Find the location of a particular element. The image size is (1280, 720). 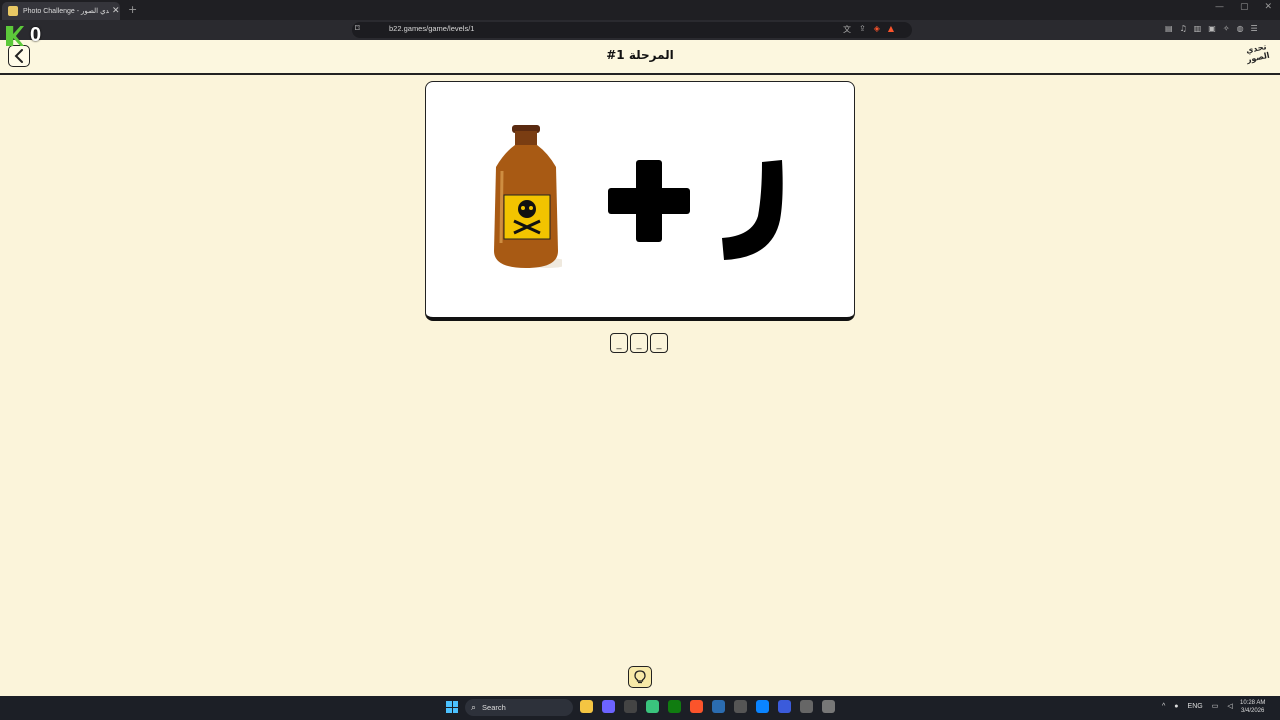

browser-tab-bar: Photo Challenge - تحدي الصور ✕ + — ▢ ✕ is located at coordinates (640, 10).